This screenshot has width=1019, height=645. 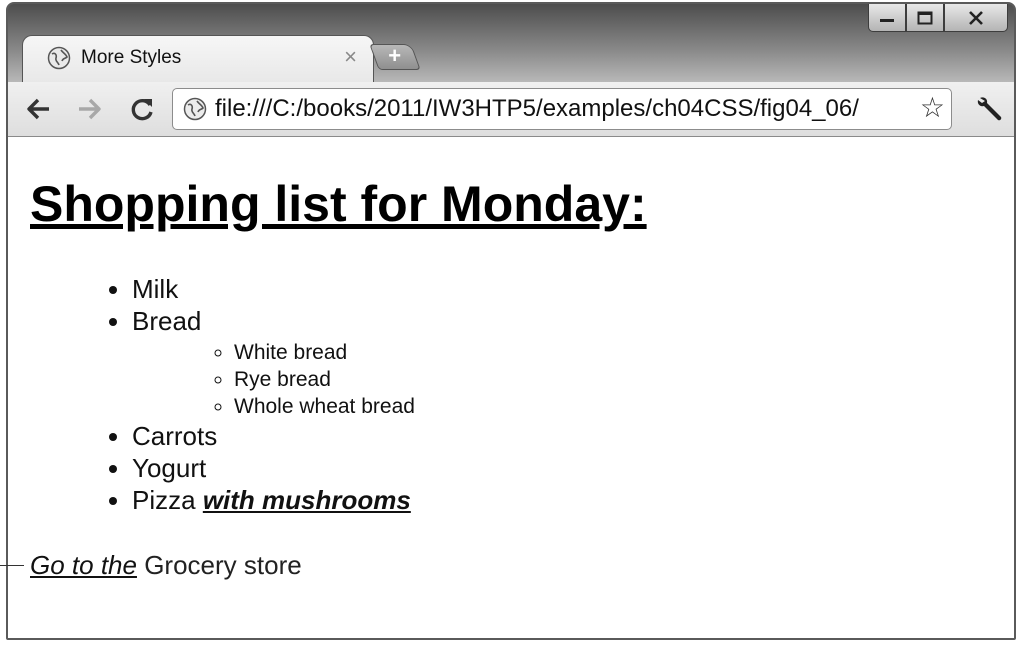 I want to click on list-item-label: Milk, so click(x=155, y=289).